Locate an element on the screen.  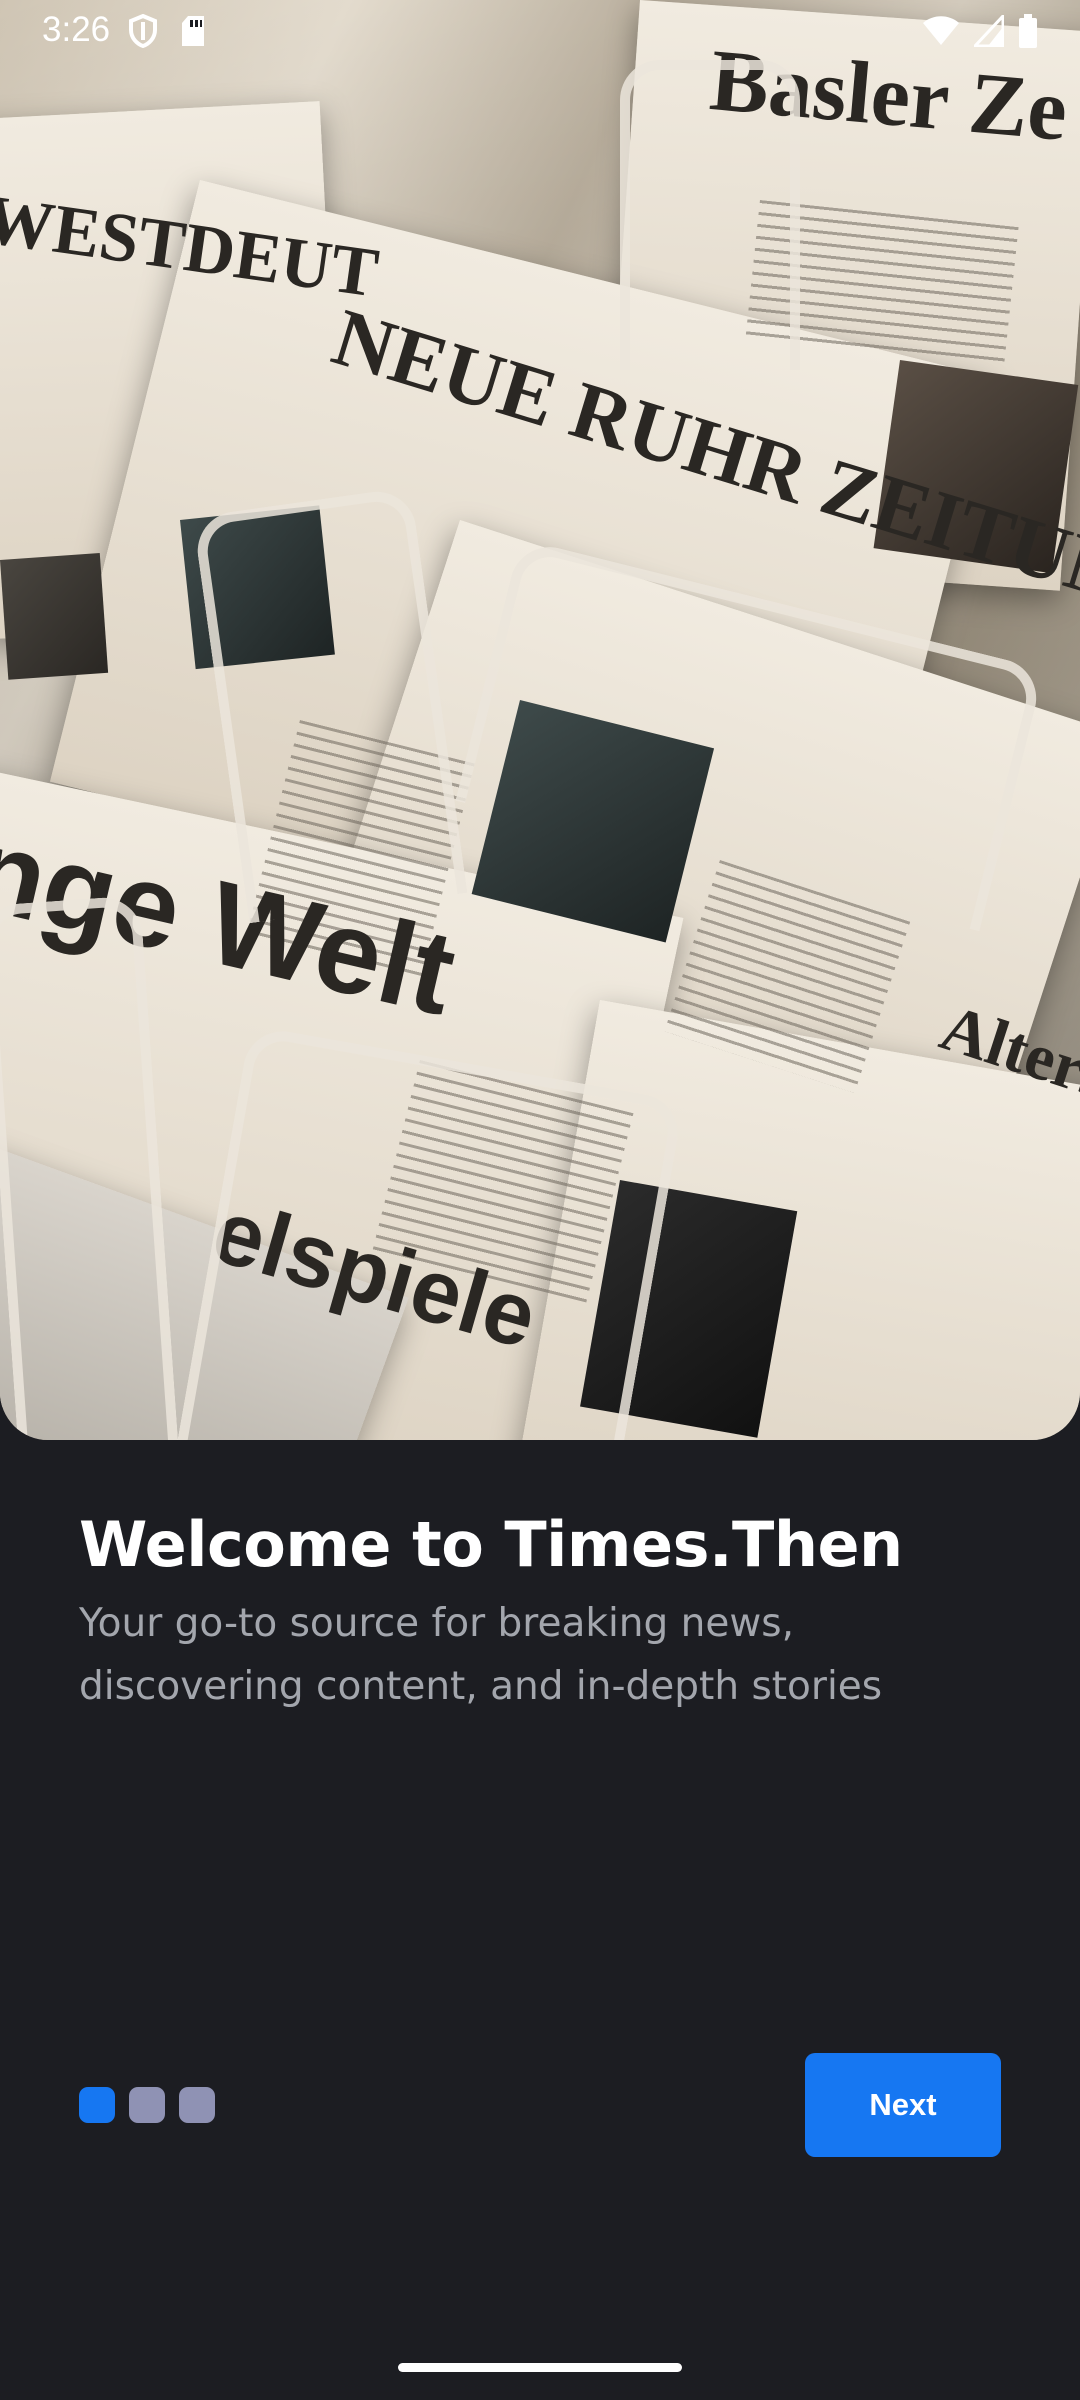
battery-icon is located at coordinates (1028, 35).